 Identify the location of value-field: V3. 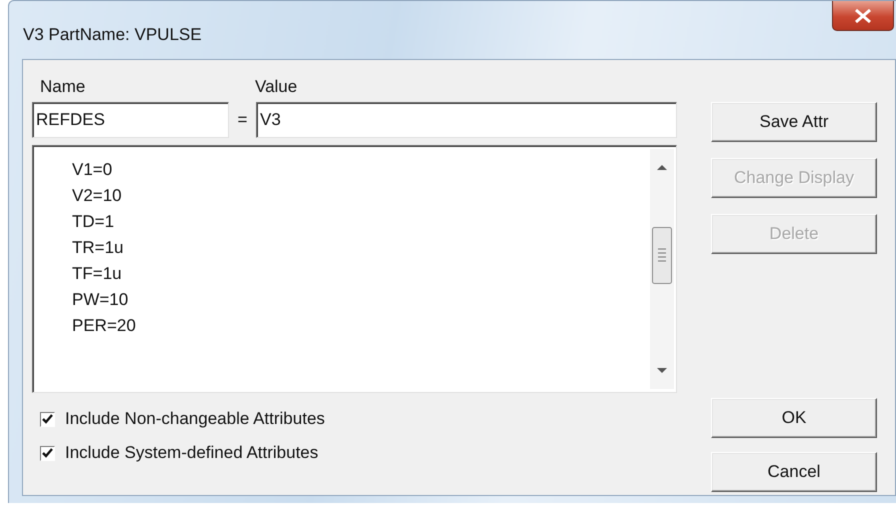
(466, 120).